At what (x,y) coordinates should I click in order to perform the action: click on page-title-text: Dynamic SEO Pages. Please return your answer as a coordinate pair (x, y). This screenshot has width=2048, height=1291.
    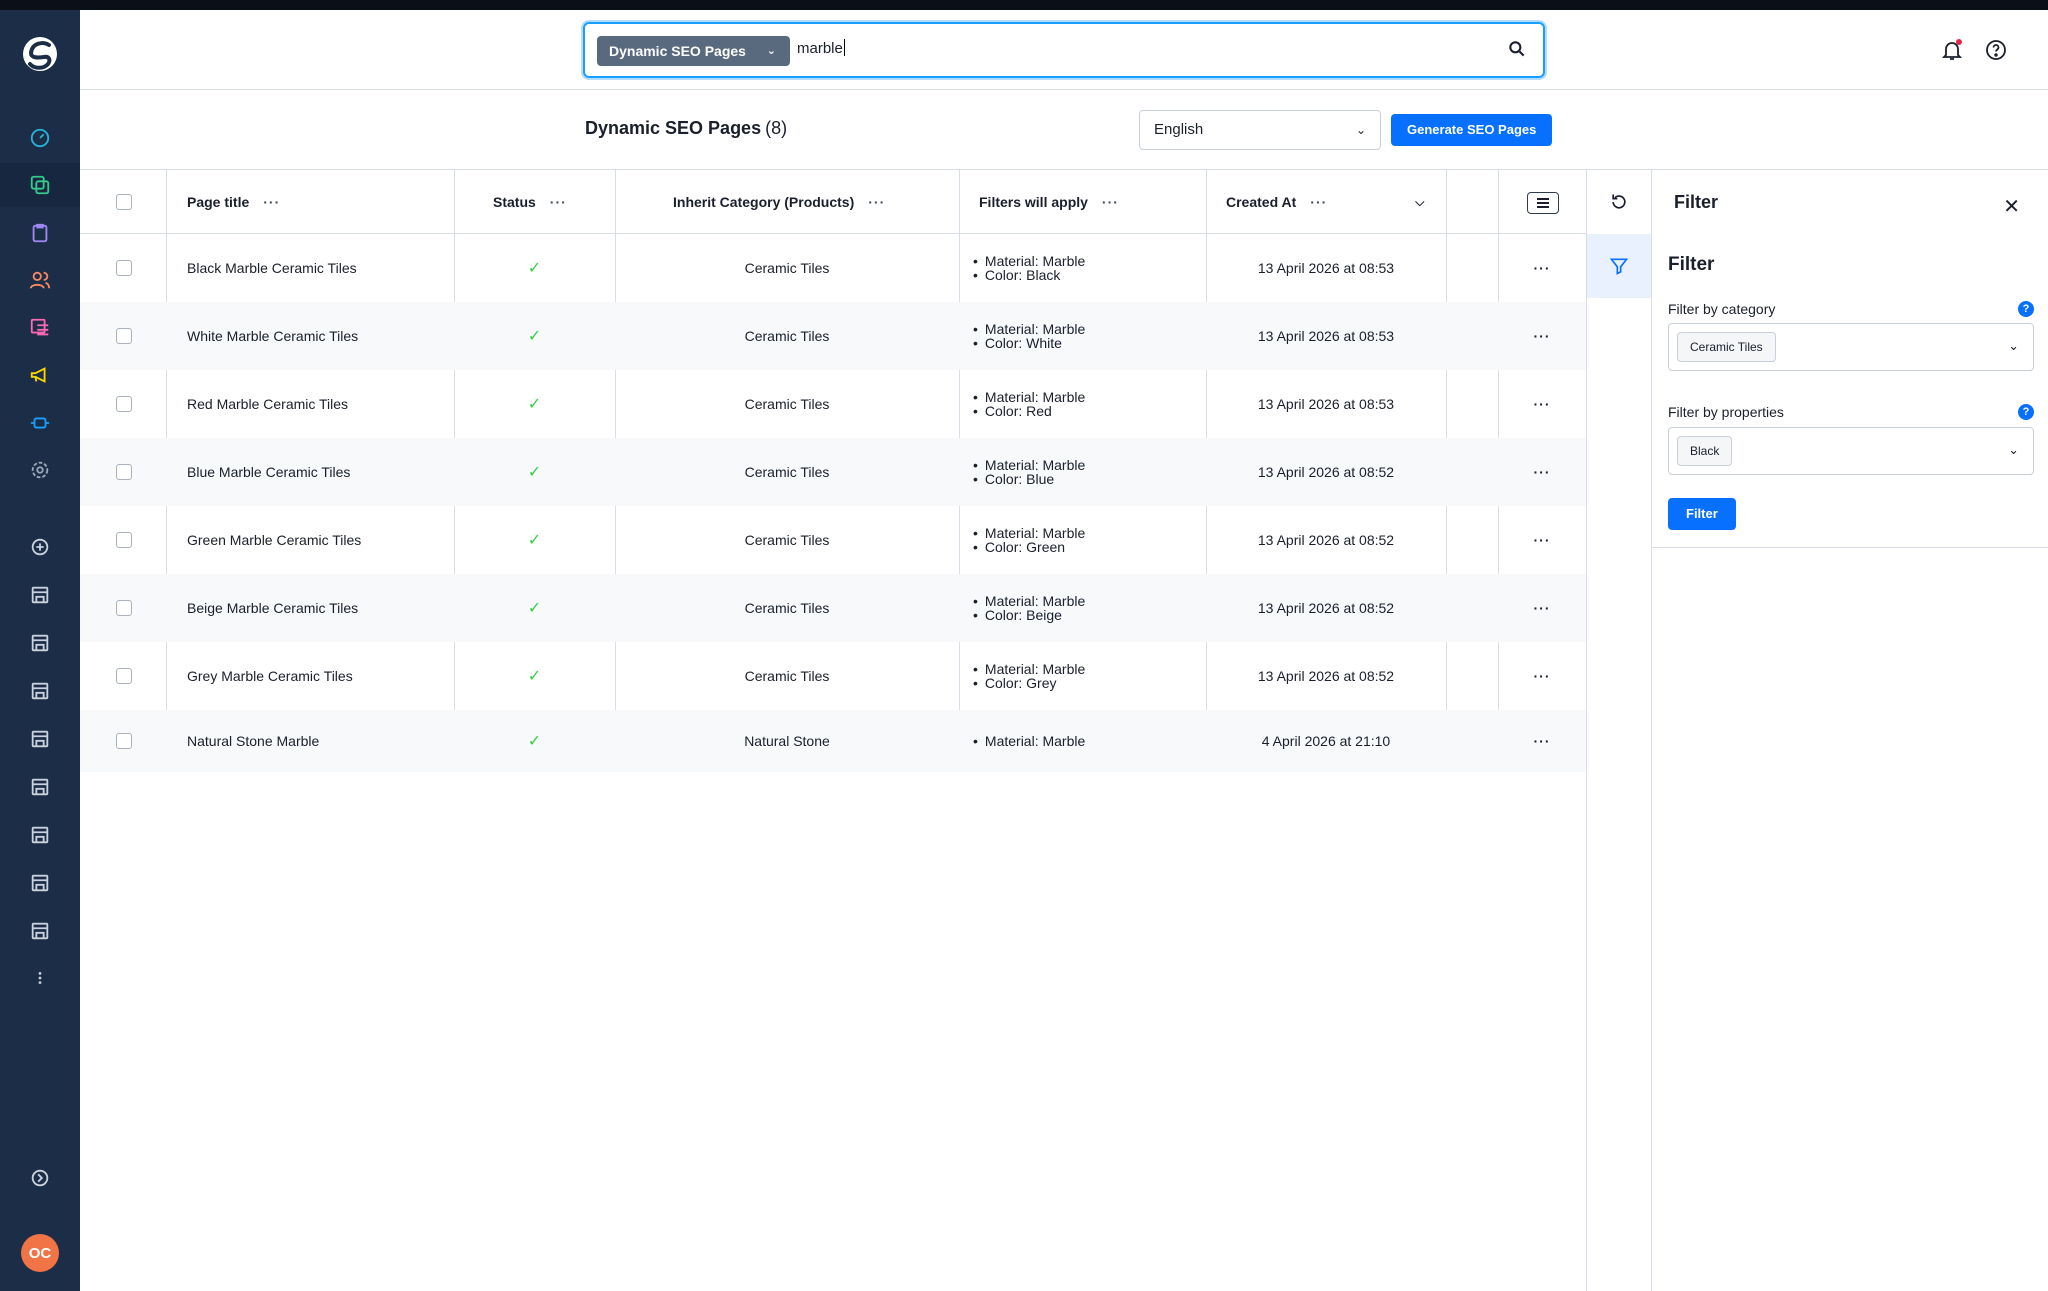
    Looking at the image, I should click on (673, 128).